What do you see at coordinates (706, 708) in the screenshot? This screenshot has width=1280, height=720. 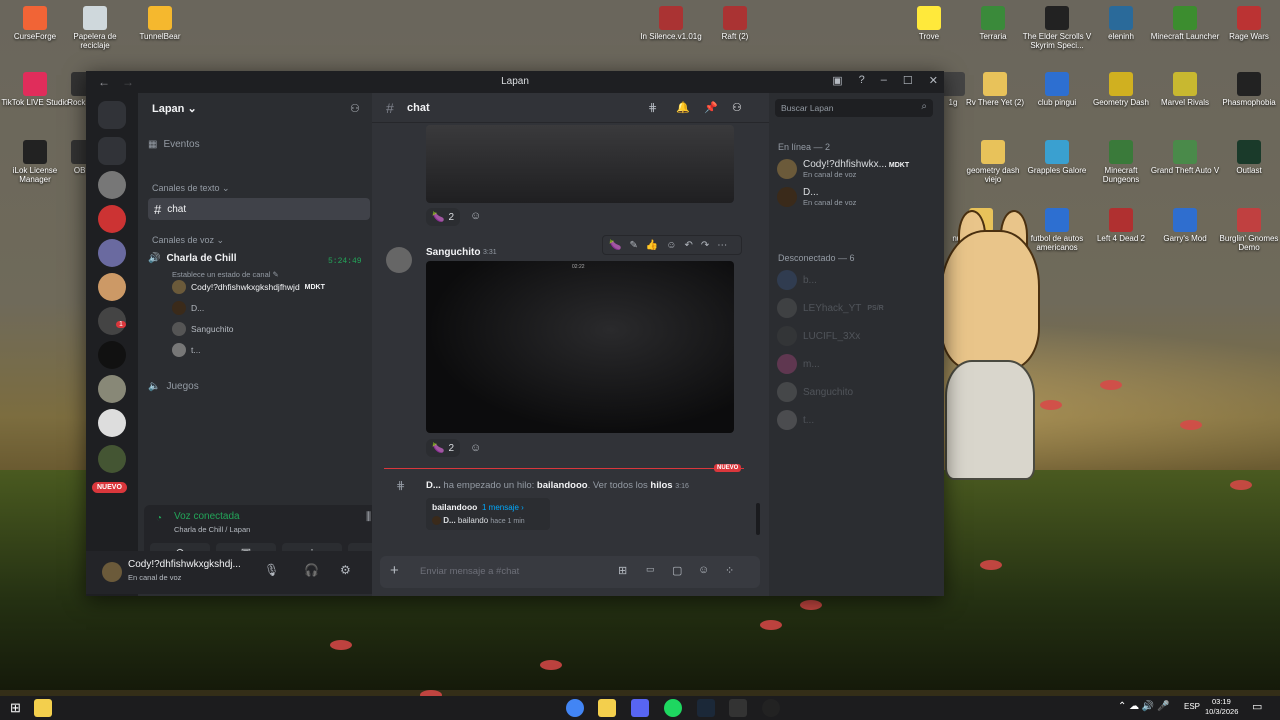 I see `steam-icon` at bounding box center [706, 708].